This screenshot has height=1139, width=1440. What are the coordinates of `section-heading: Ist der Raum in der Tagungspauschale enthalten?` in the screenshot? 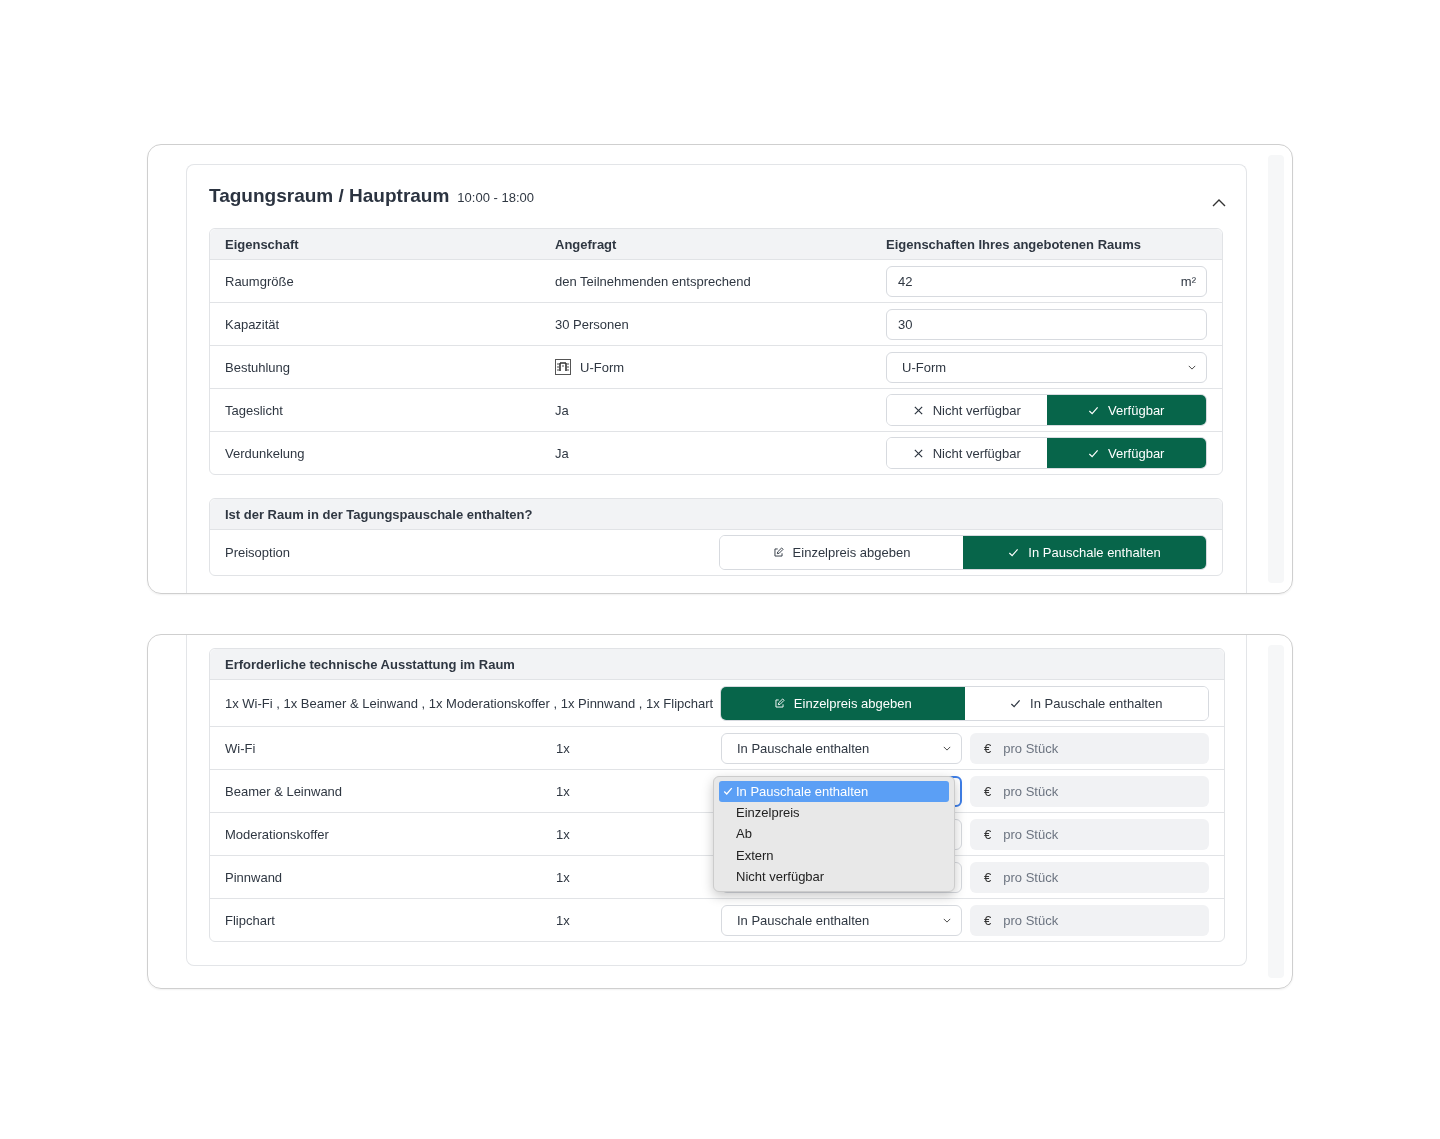 It's located at (379, 514).